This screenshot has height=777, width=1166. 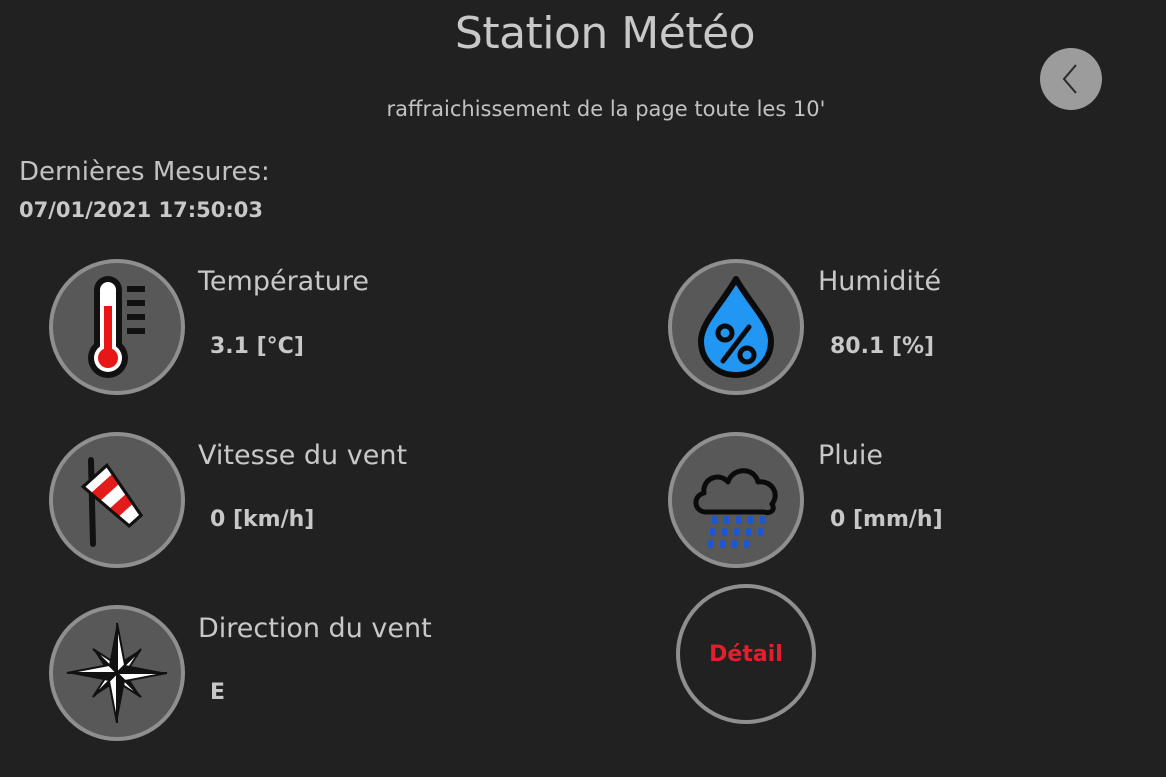 What do you see at coordinates (262, 519) in the screenshot?
I see `wind-speed-value: 0 [km/h]` at bounding box center [262, 519].